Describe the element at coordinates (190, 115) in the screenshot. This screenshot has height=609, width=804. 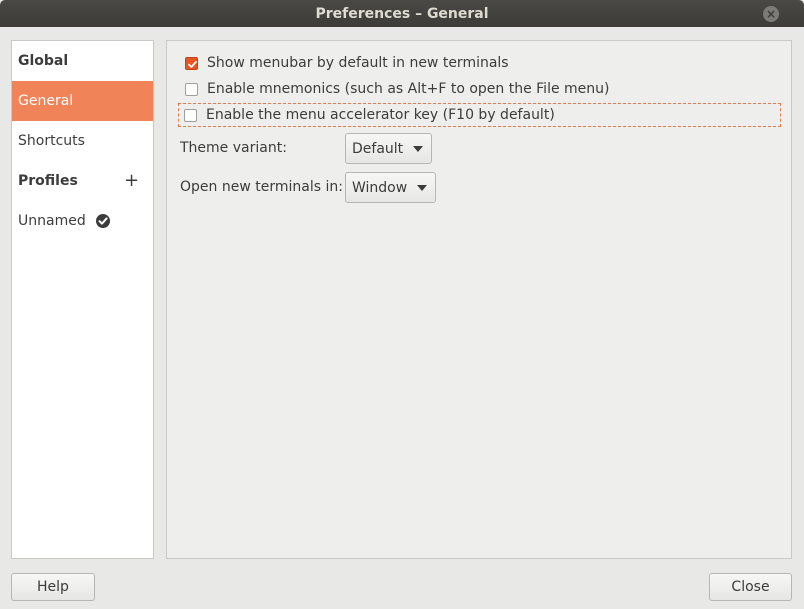
I see `enable-accelerator-checkbox` at that location.